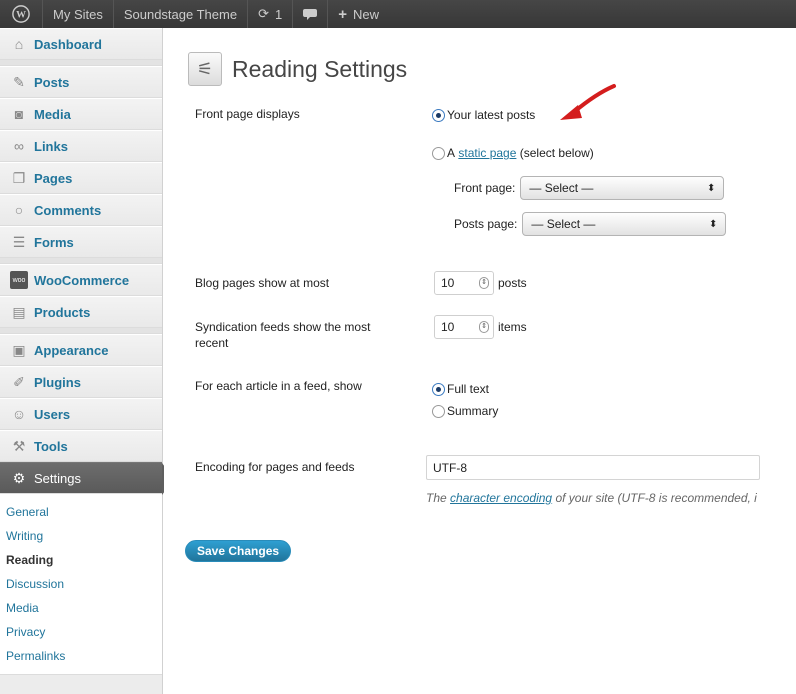 The width and height of the screenshot is (796, 694). Describe the element at coordinates (81, 146) in the screenshot. I see `sidebar-item-links: ∞ Links` at that location.